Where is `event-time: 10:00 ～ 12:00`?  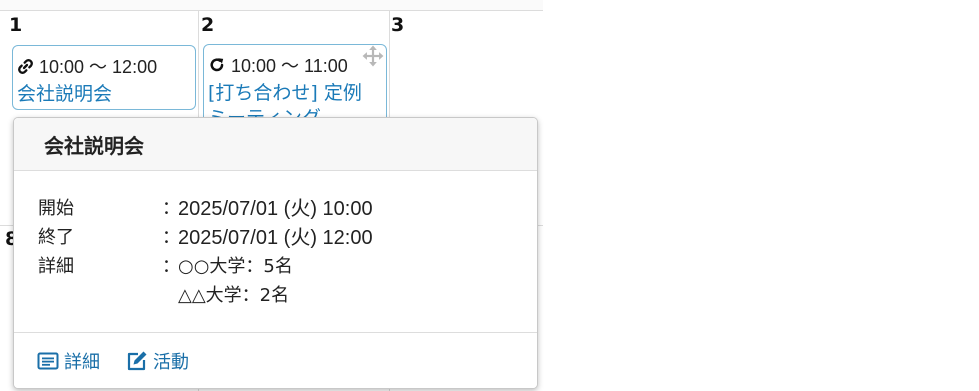 event-time: 10:00 ～ 12:00 is located at coordinates (98, 67).